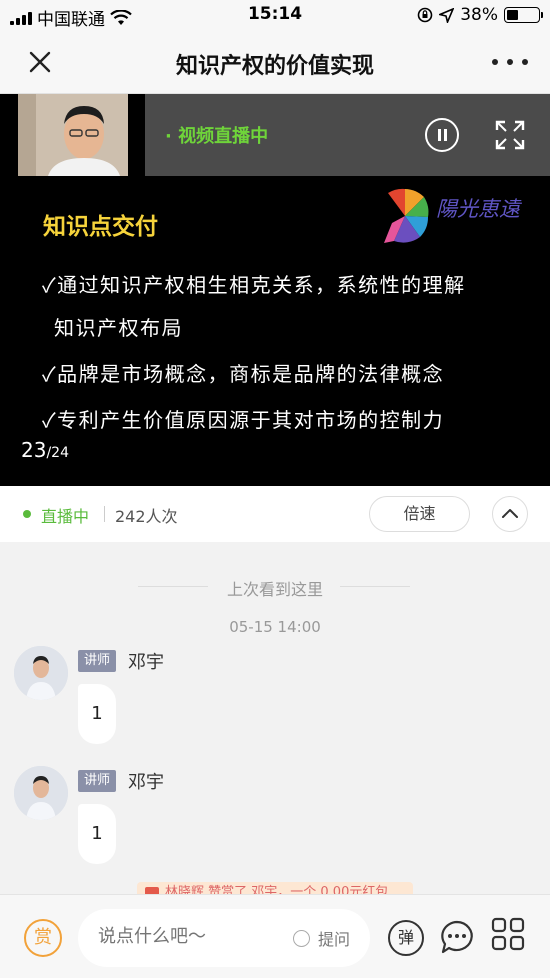 This screenshot has height=978, width=550. I want to click on live-status: 直播中, so click(65, 516).